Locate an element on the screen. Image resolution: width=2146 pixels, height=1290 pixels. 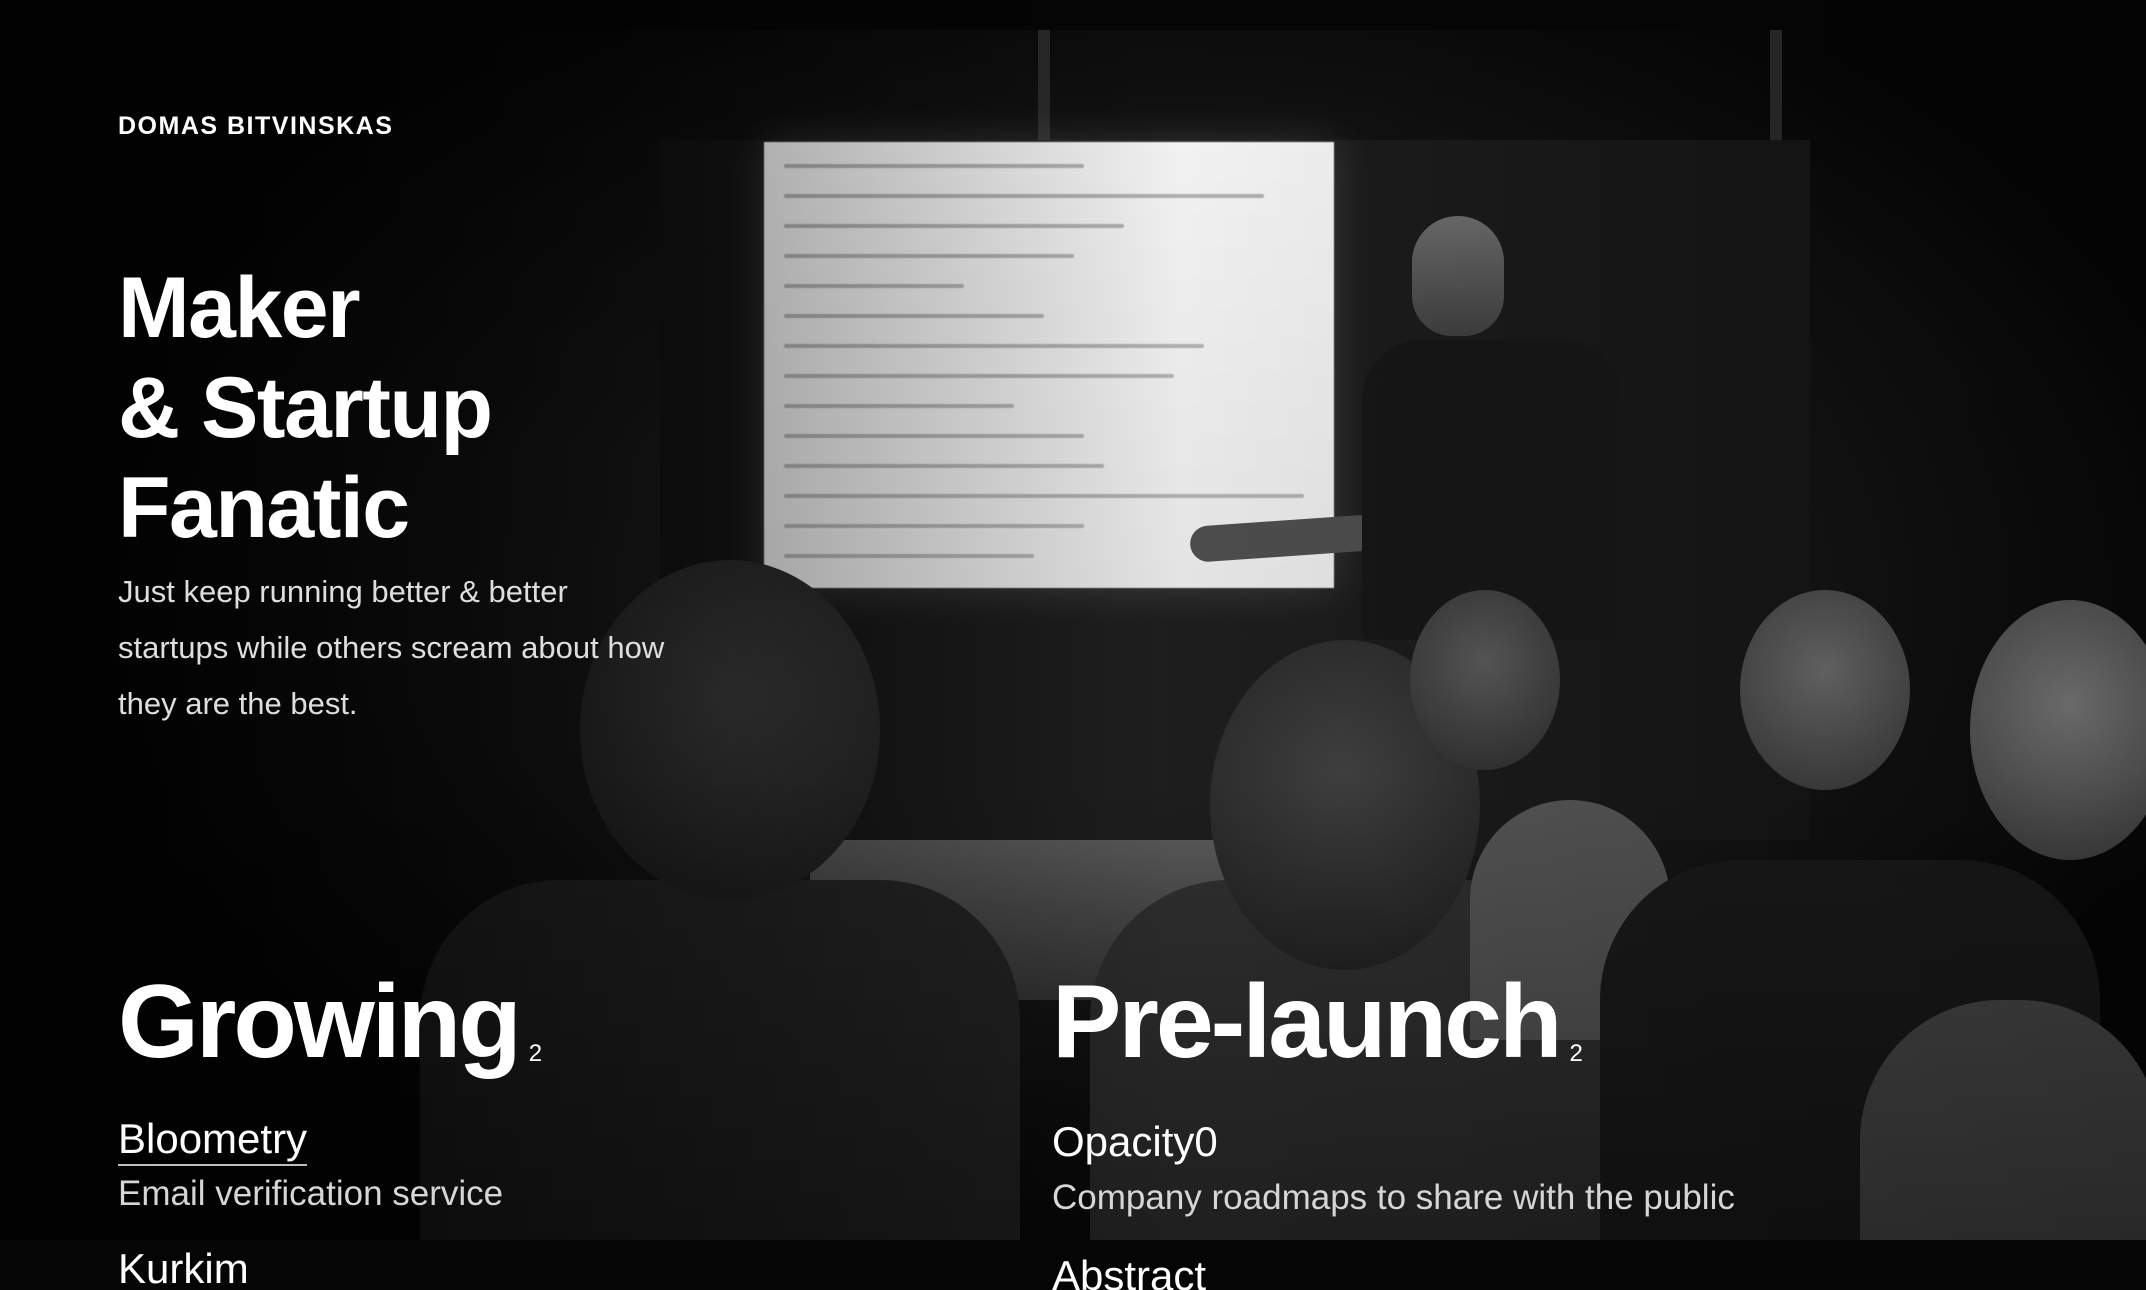
hero-title: Maker & Startup Fanatic is located at coordinates (428, 408).